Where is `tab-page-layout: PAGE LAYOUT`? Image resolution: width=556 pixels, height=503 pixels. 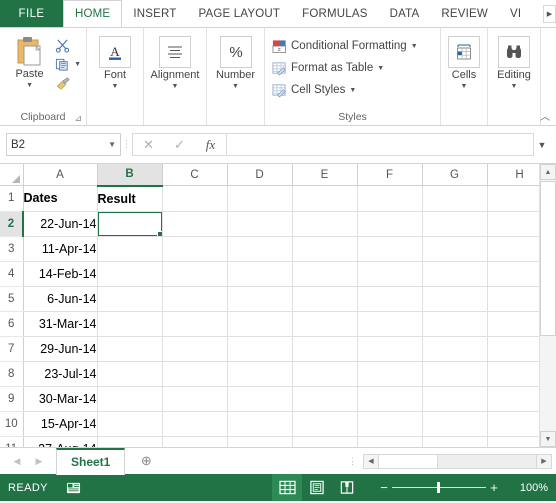
tab-page-layout: PAGE LAYOUT is located at coordinates (239, 13).